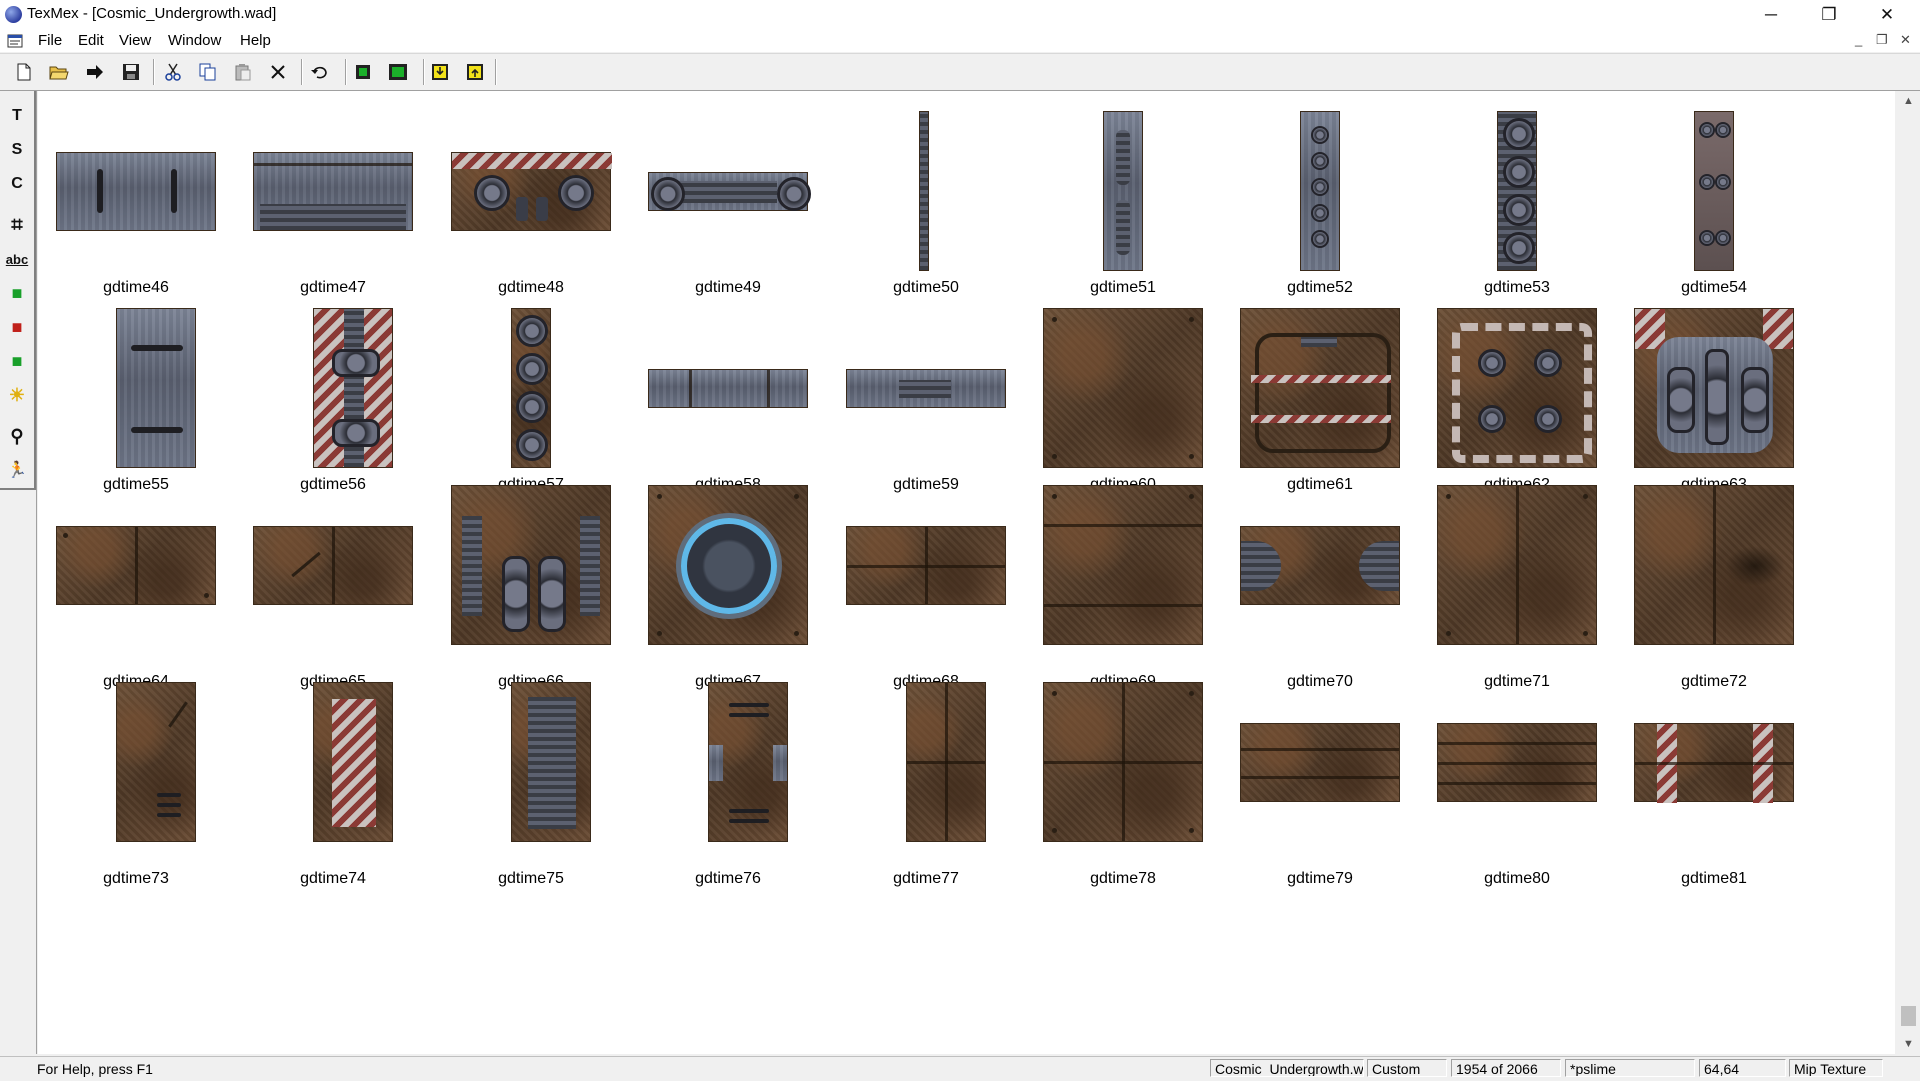  I want to click on texture-tile: gdtime55, so click(118, 390).